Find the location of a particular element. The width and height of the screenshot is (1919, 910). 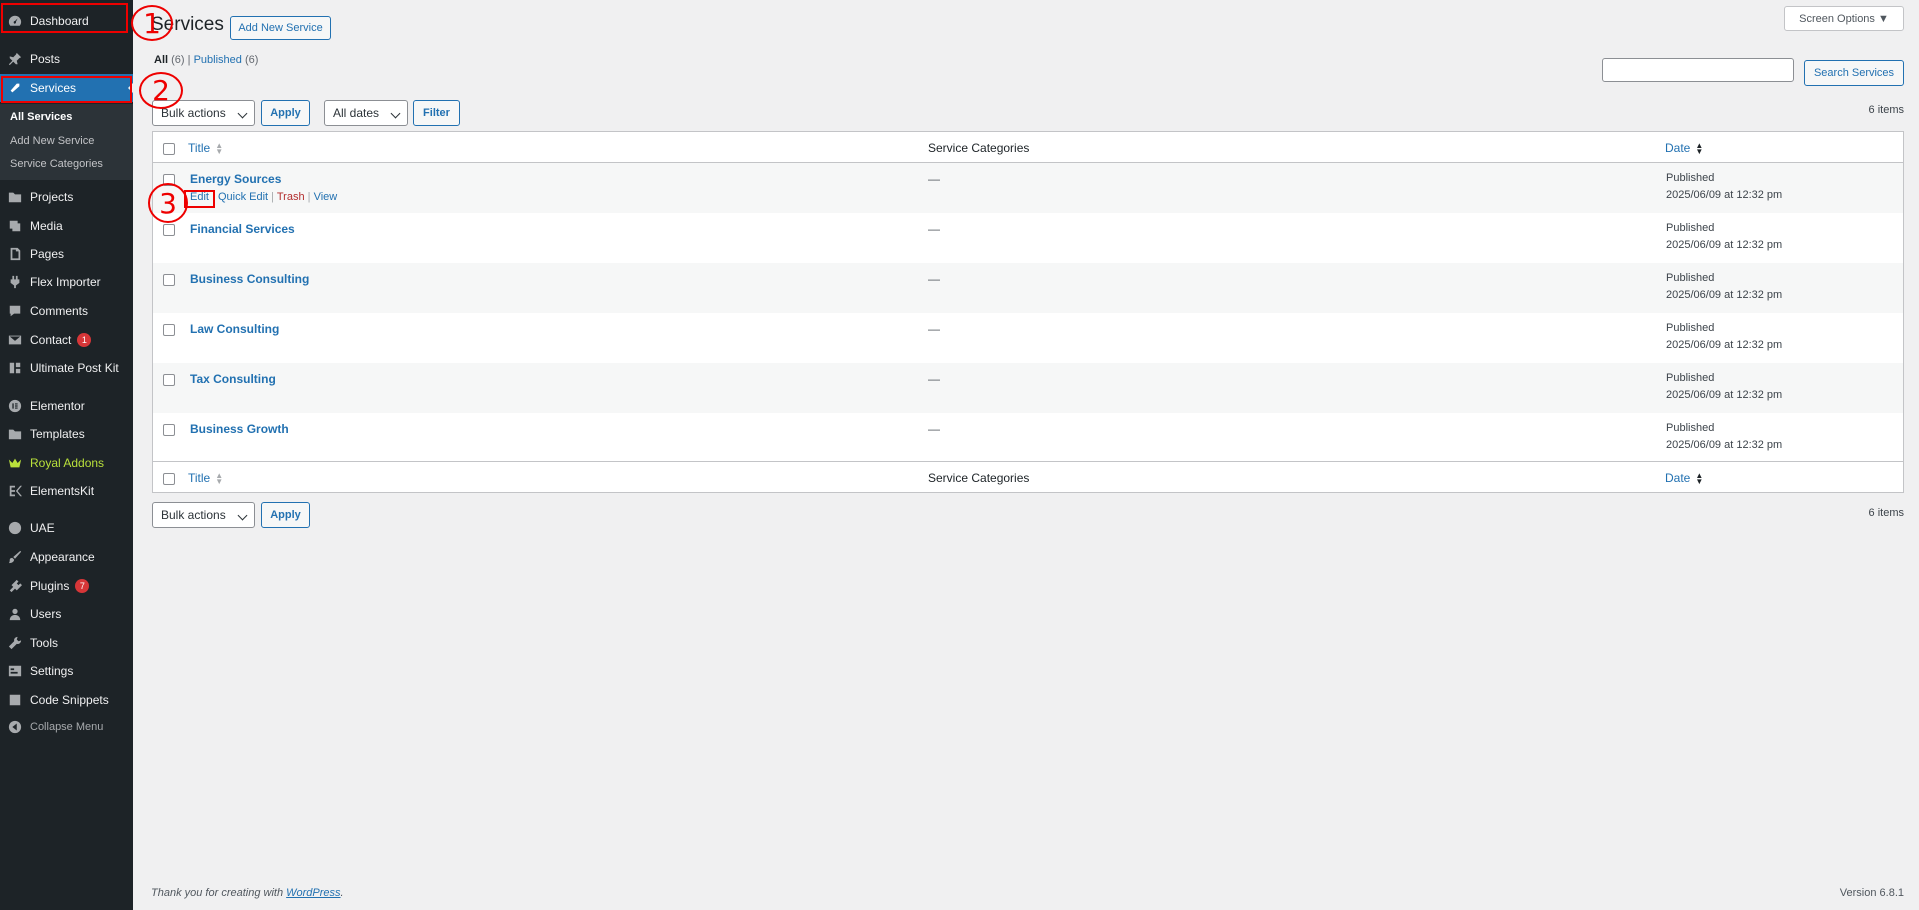

menu-users: Users is located at coordinates (66, 614).